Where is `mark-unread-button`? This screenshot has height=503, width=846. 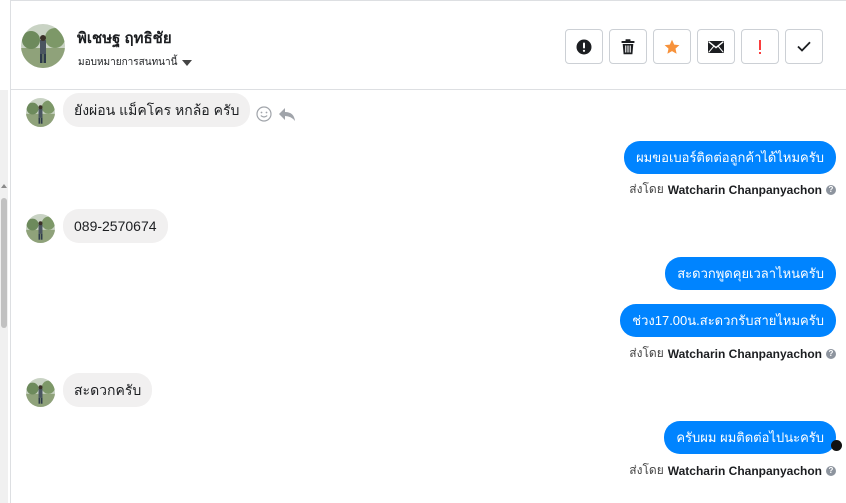
mark-unread-button is located at coordinates (716, 46).